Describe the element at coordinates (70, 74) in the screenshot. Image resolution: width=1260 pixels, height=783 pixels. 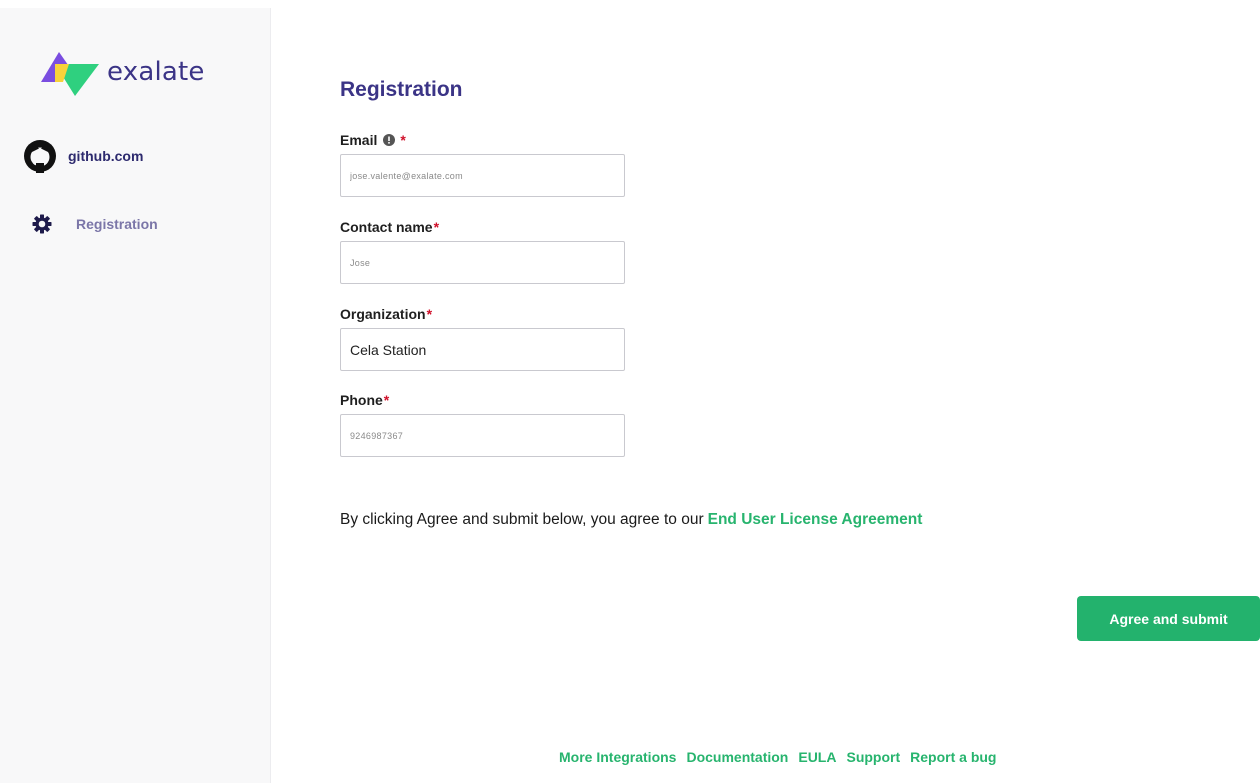
I see `exalate-logo-icon` at that location.